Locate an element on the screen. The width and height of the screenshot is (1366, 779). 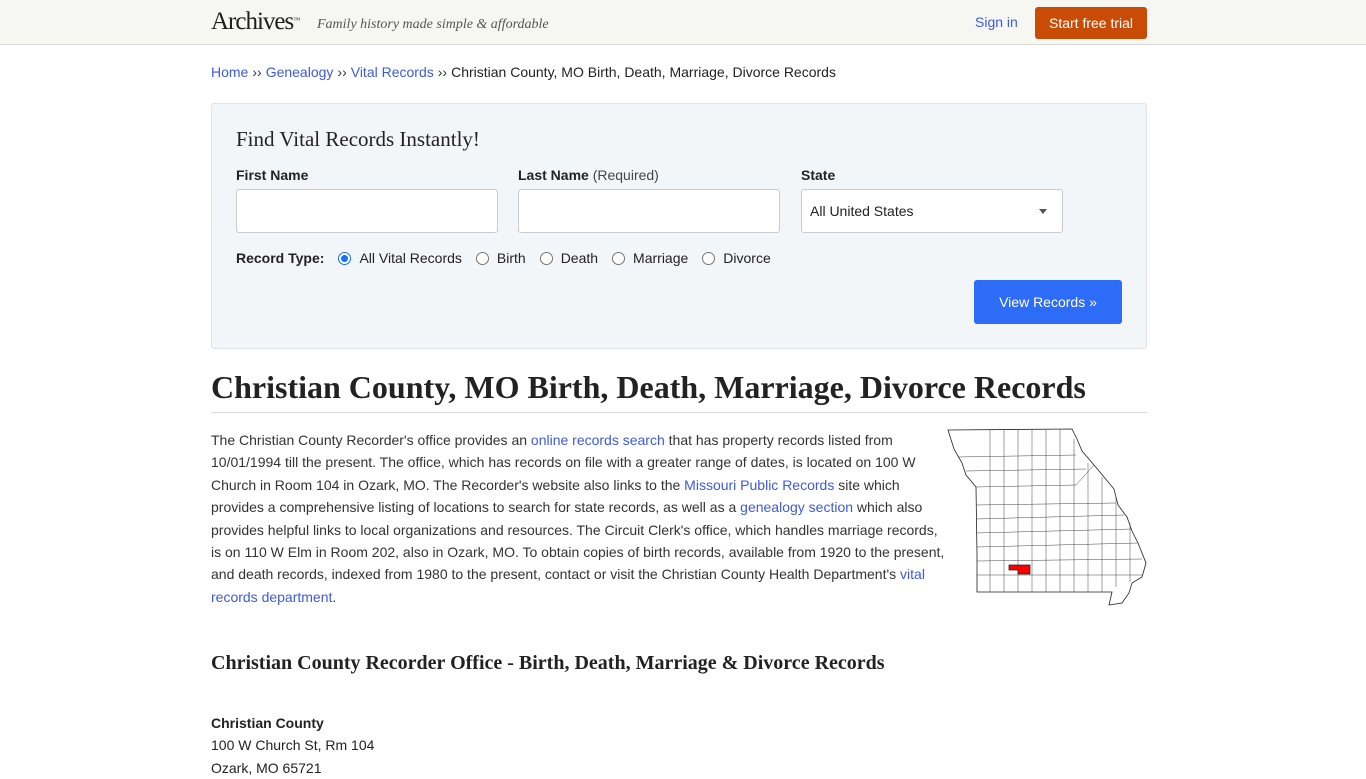
chevron-down-icon is located at coordinates (1043, 211).